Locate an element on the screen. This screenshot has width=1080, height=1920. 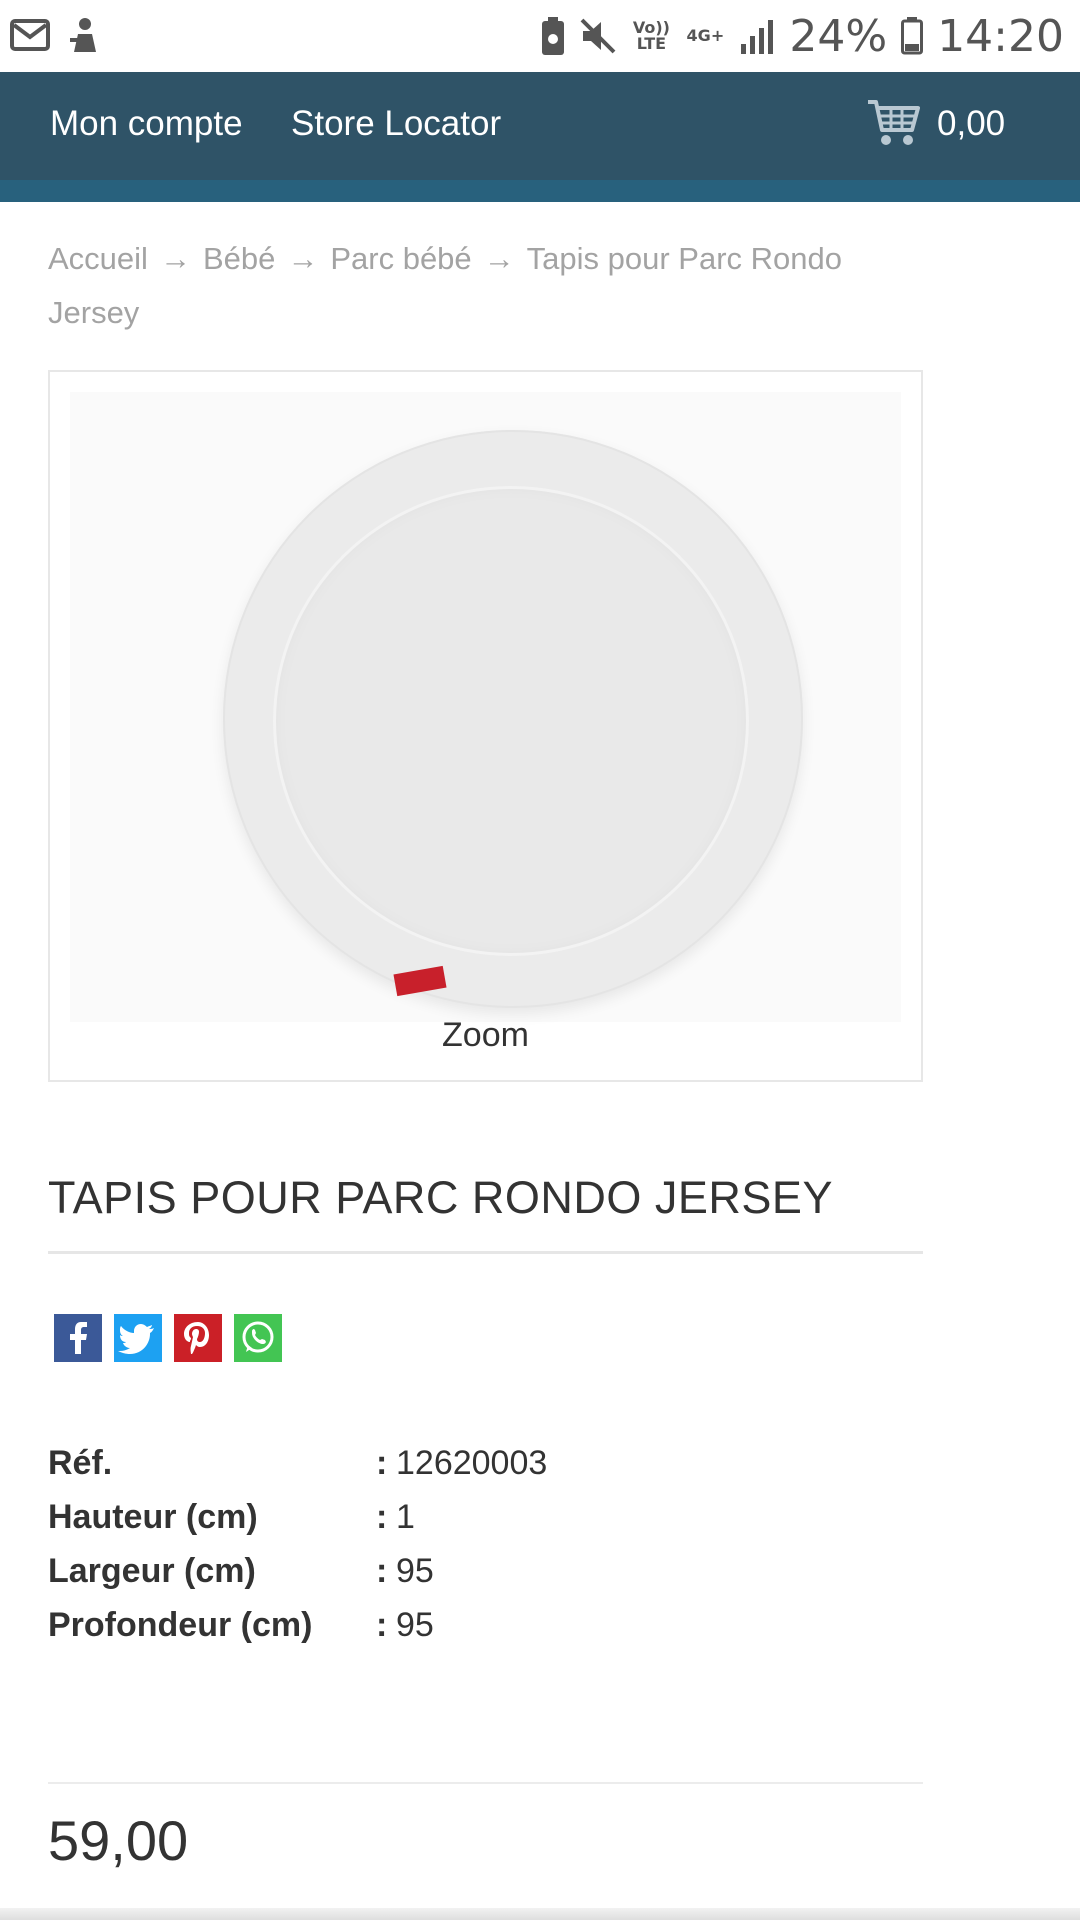
whatsapp-share-button is located at coordinates (258, 1338).